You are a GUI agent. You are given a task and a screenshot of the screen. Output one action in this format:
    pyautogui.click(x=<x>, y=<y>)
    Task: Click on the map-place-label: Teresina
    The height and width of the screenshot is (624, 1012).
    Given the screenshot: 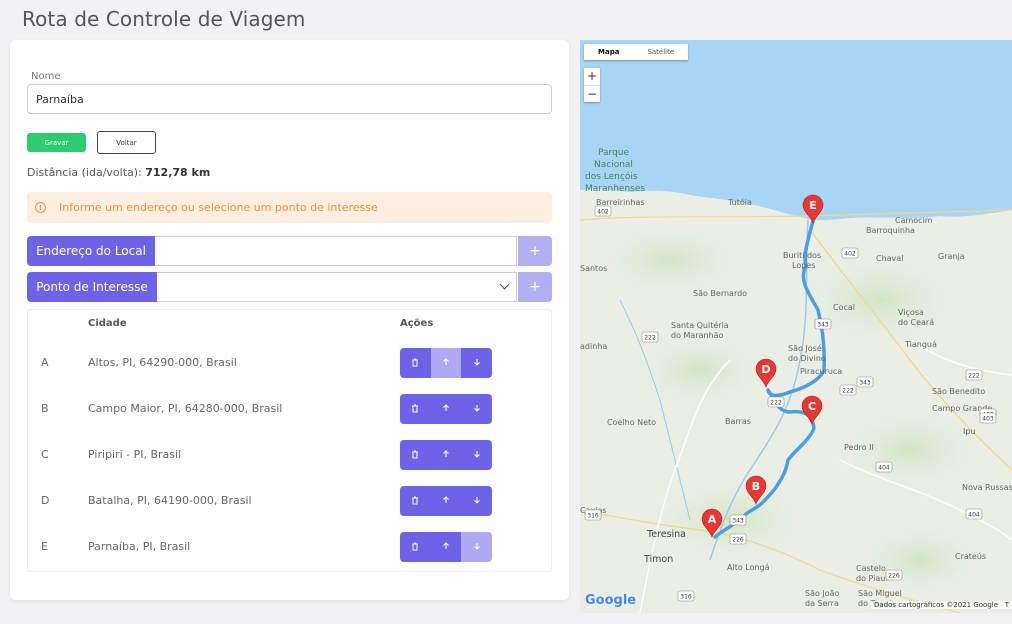 What is the action you would take?
    pyautogui.click(x=666, y=534)
    